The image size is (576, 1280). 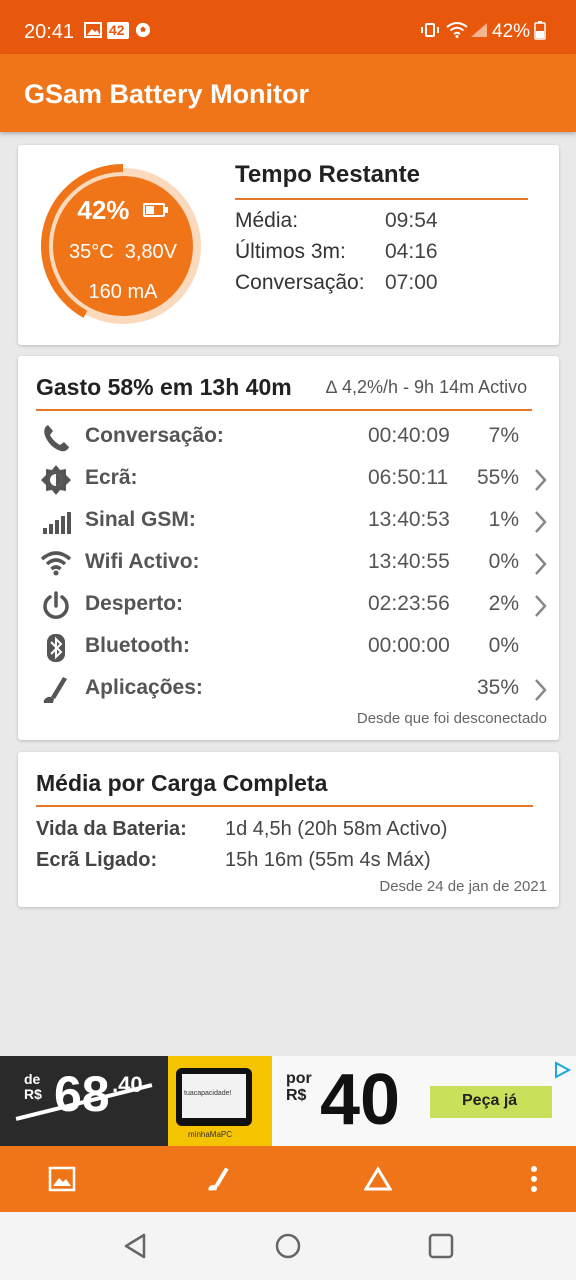 What do you see at coordinates (378, 1179) in the screenshot?
I see `delta-icon` at bounding box center [378, 1179].